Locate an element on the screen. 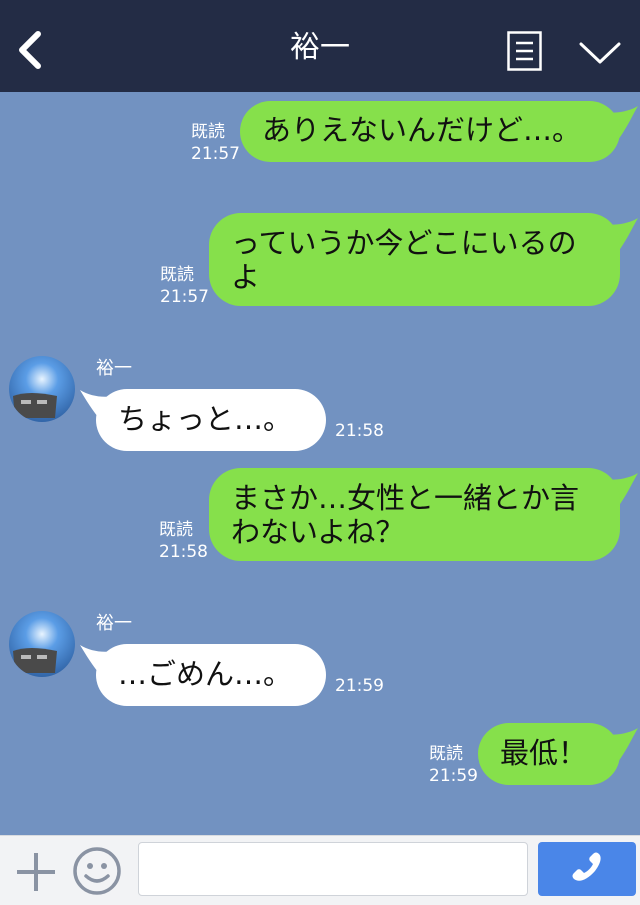 This screenshot has height=905, width=640. list-menu-icon is located at coordinates (524, 51).